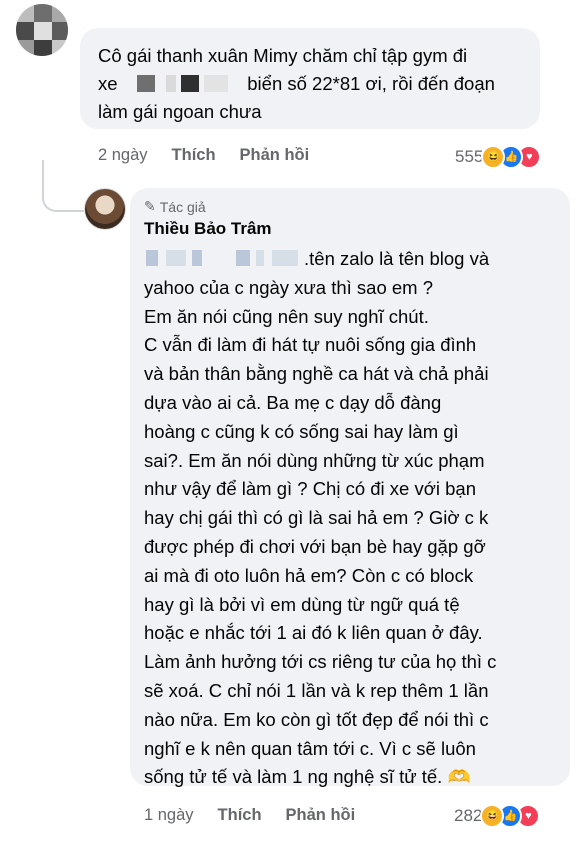 The height and width of the screenshot is (841, 580). What do you see at coordinates (123, 155) in the screenshot?
I see `comment-time: 2 ngày` at bounding box center [123, 155].